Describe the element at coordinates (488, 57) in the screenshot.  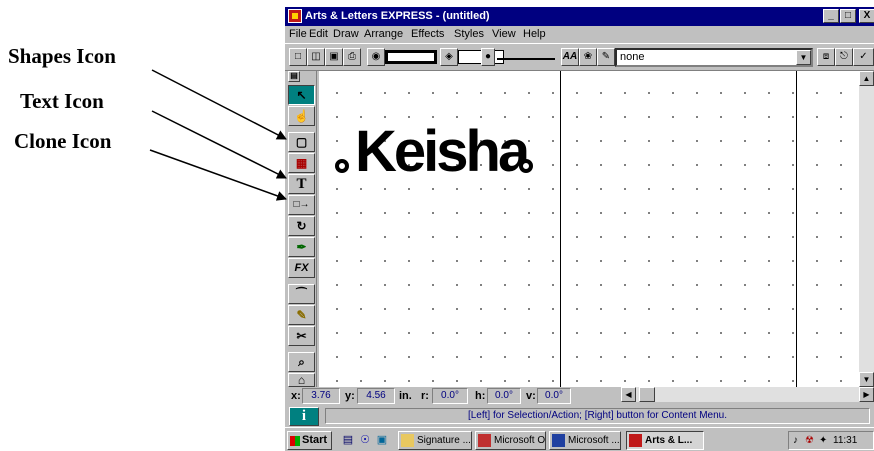
I see `line-weight-icon: ●` at that location.